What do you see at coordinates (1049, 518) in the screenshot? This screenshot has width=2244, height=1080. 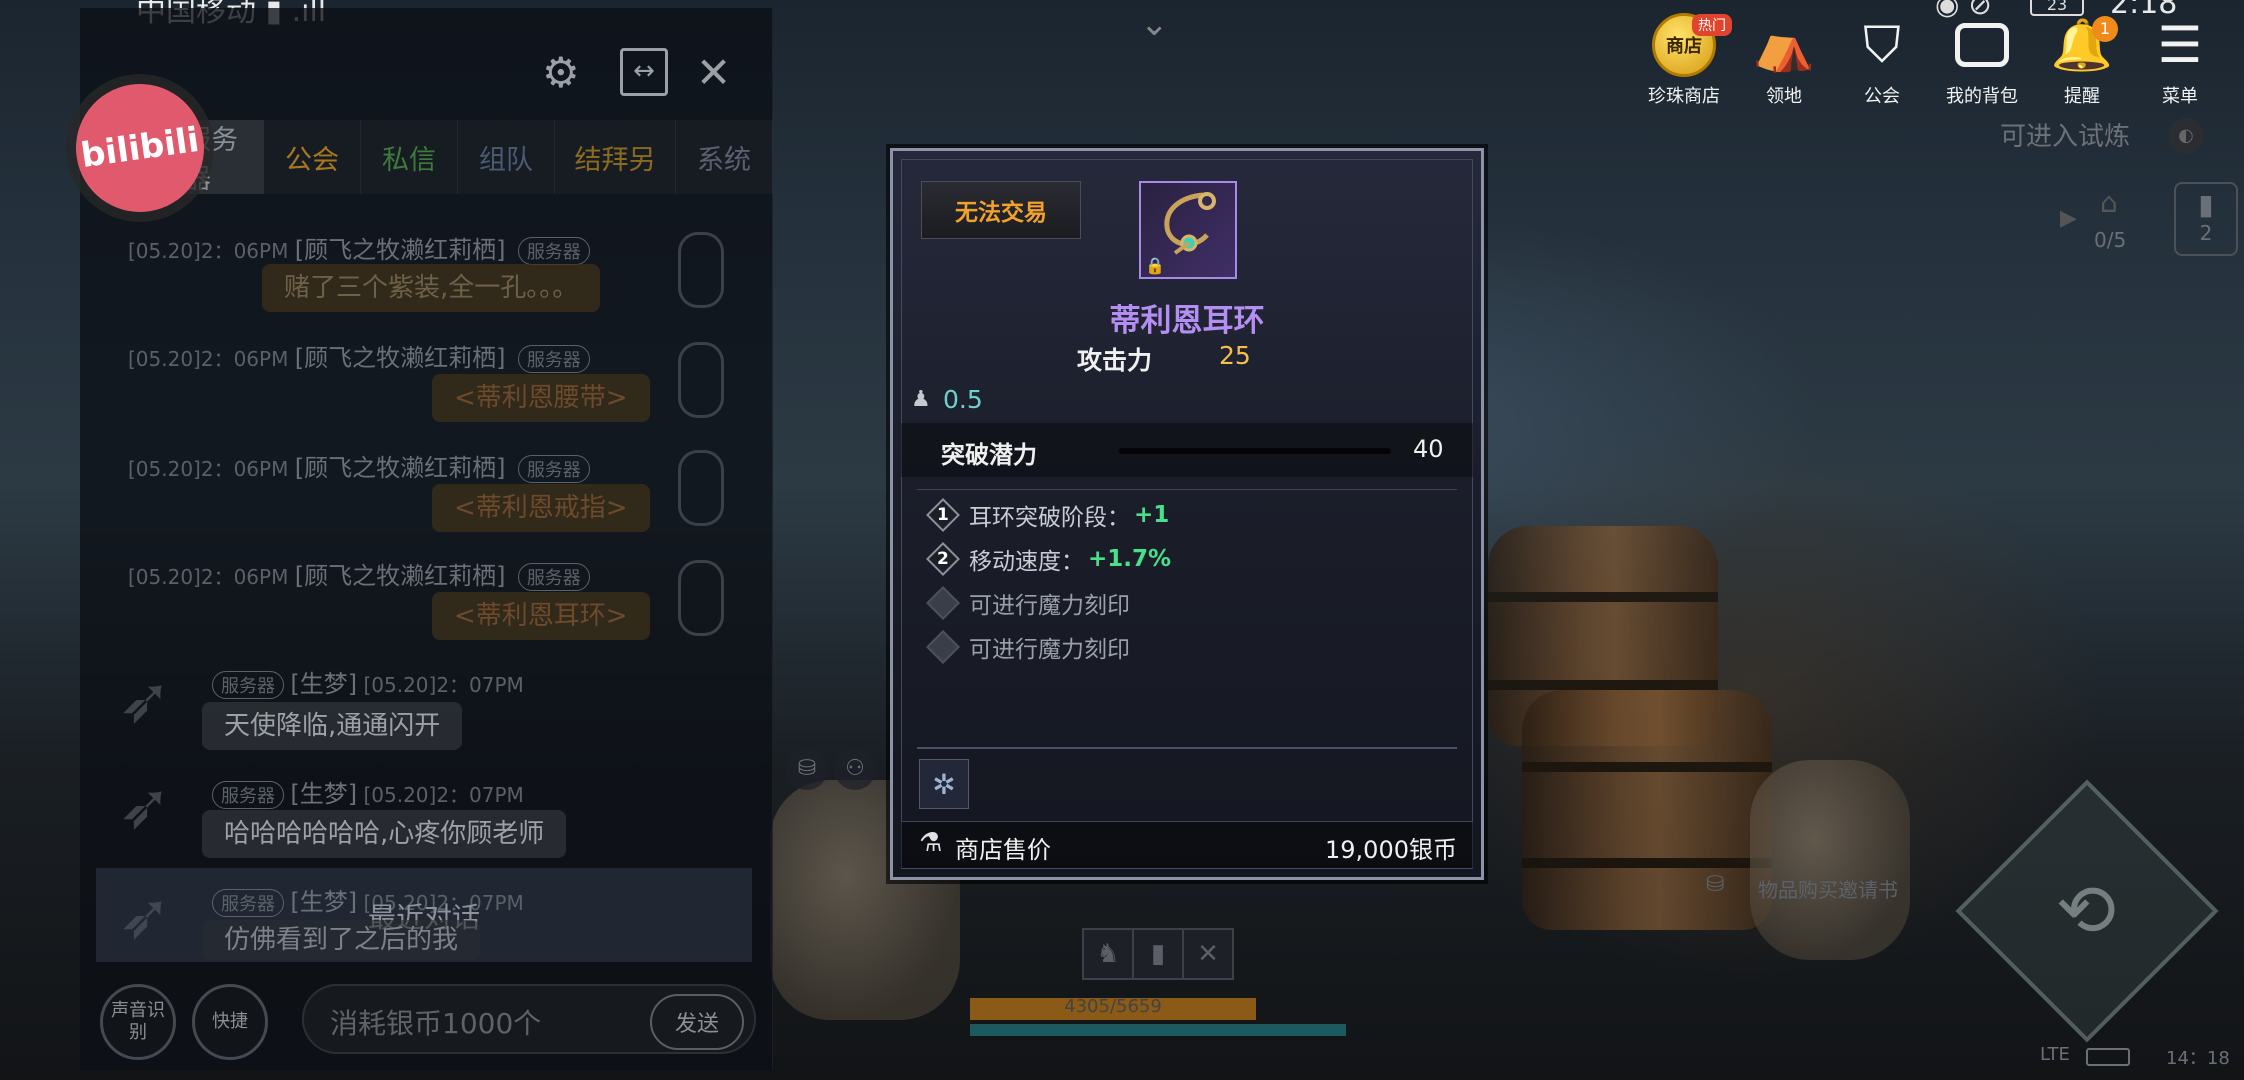 I see `stat-label: 耳环突破阶段：` at bounding box center [1049, 518].